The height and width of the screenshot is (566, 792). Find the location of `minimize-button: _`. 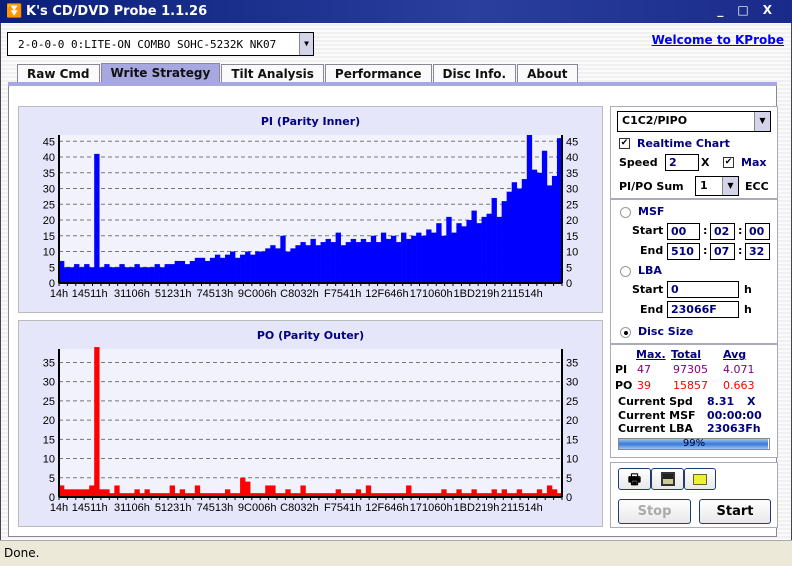

minimize-button: _ is located at coordinates (727, 10).